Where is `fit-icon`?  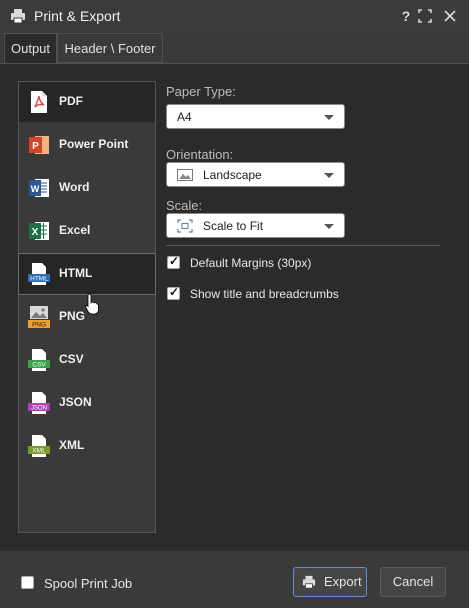
fit-icon is located at coordinates (185, 226).